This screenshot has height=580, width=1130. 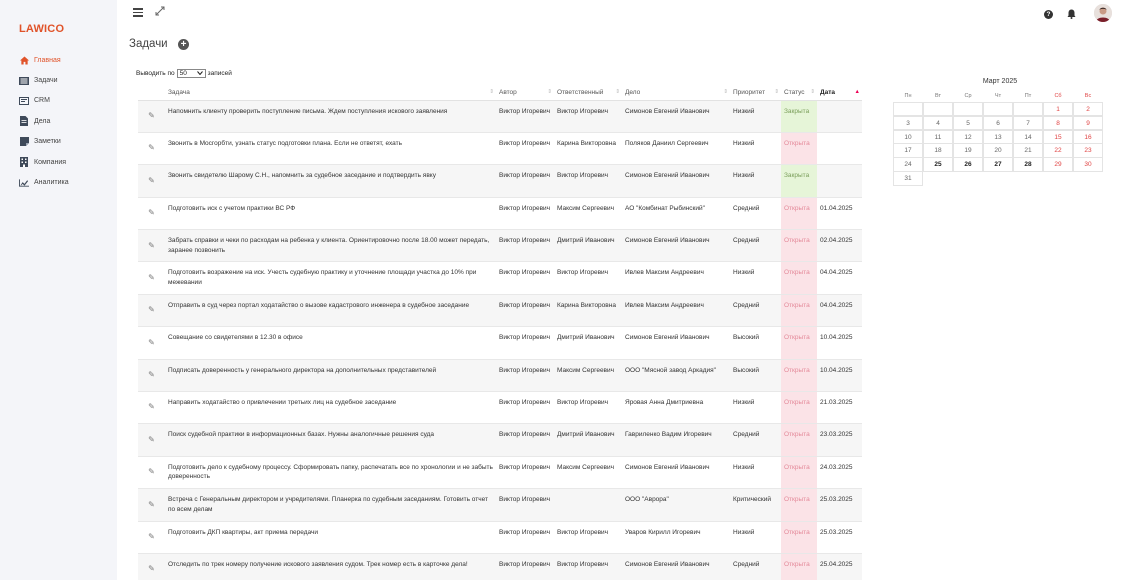 What do you see at coordinates (998, 150) in the screenshot?
I see `calendar-day: 20` at bounding box center [998, 150].